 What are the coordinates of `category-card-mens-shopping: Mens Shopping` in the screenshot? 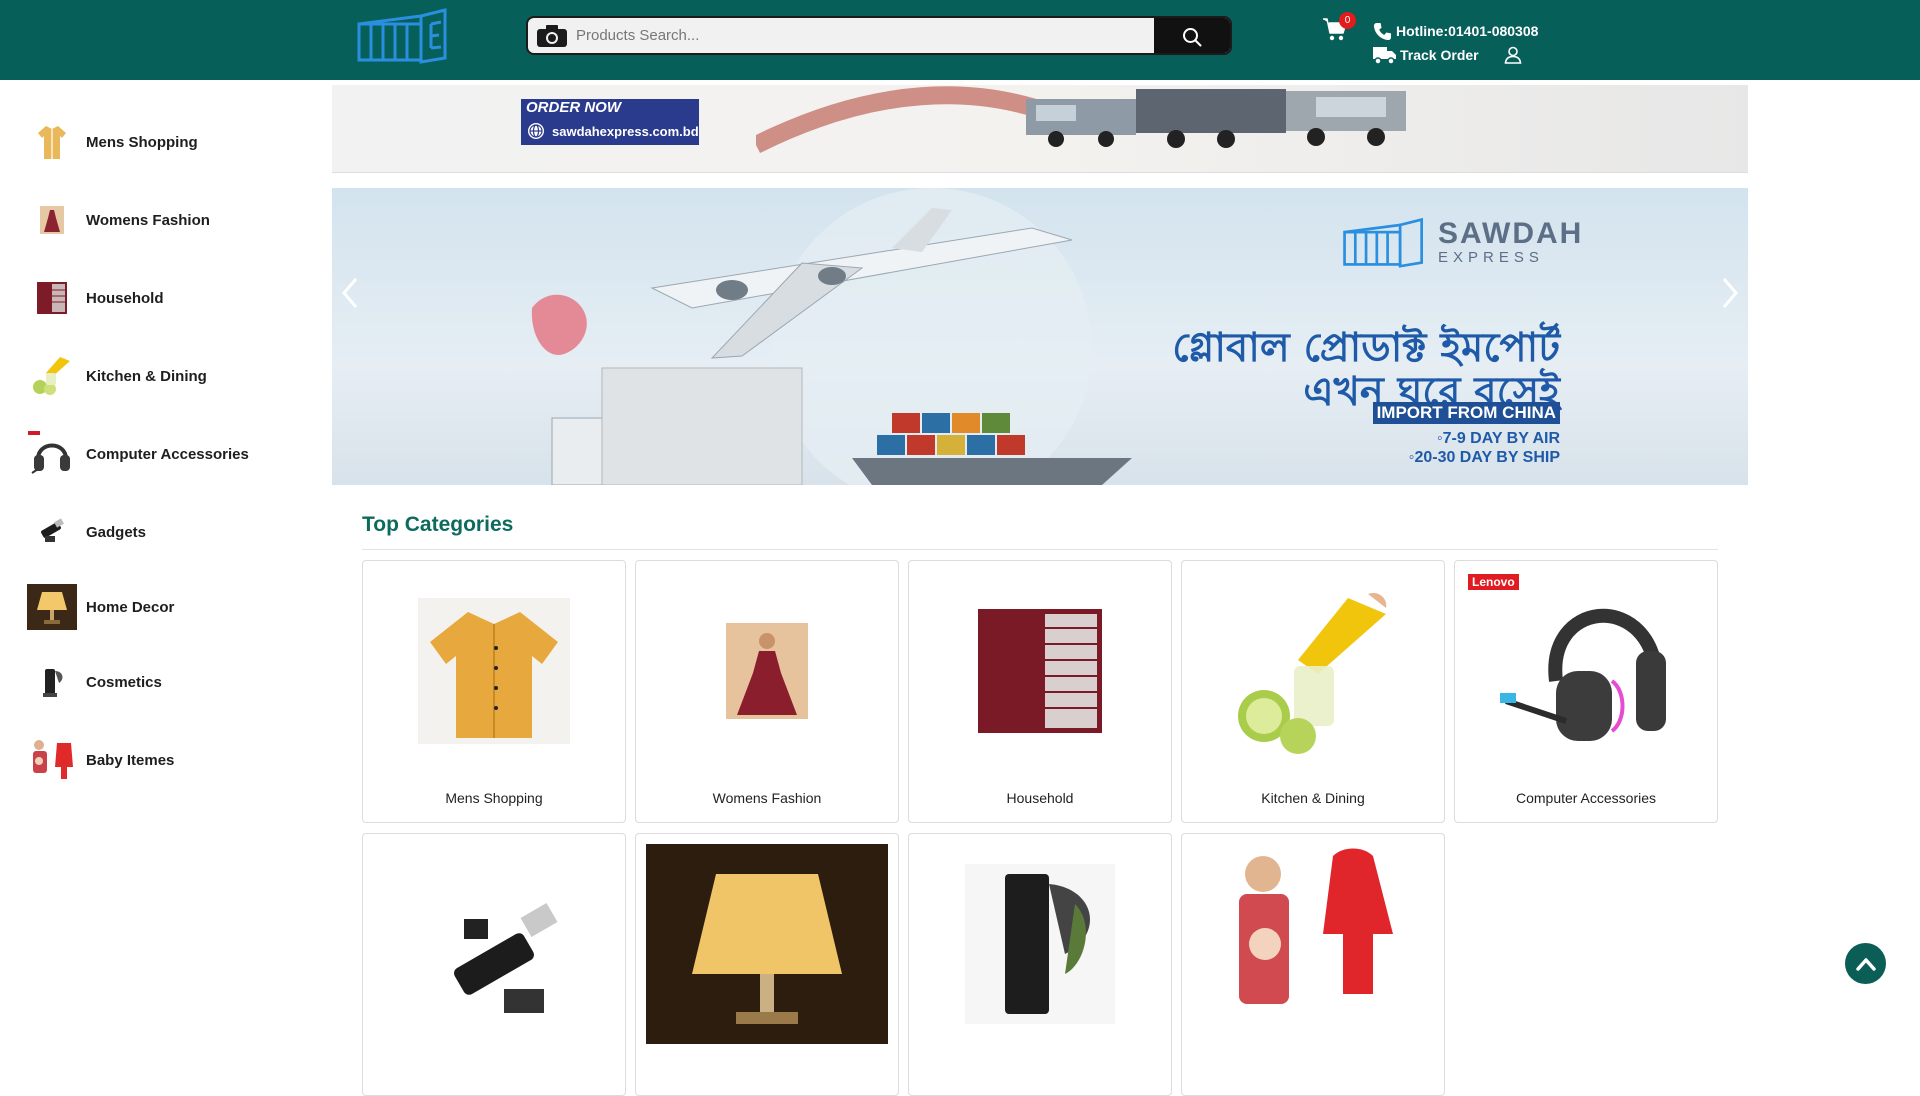 It's located at (494, 691).